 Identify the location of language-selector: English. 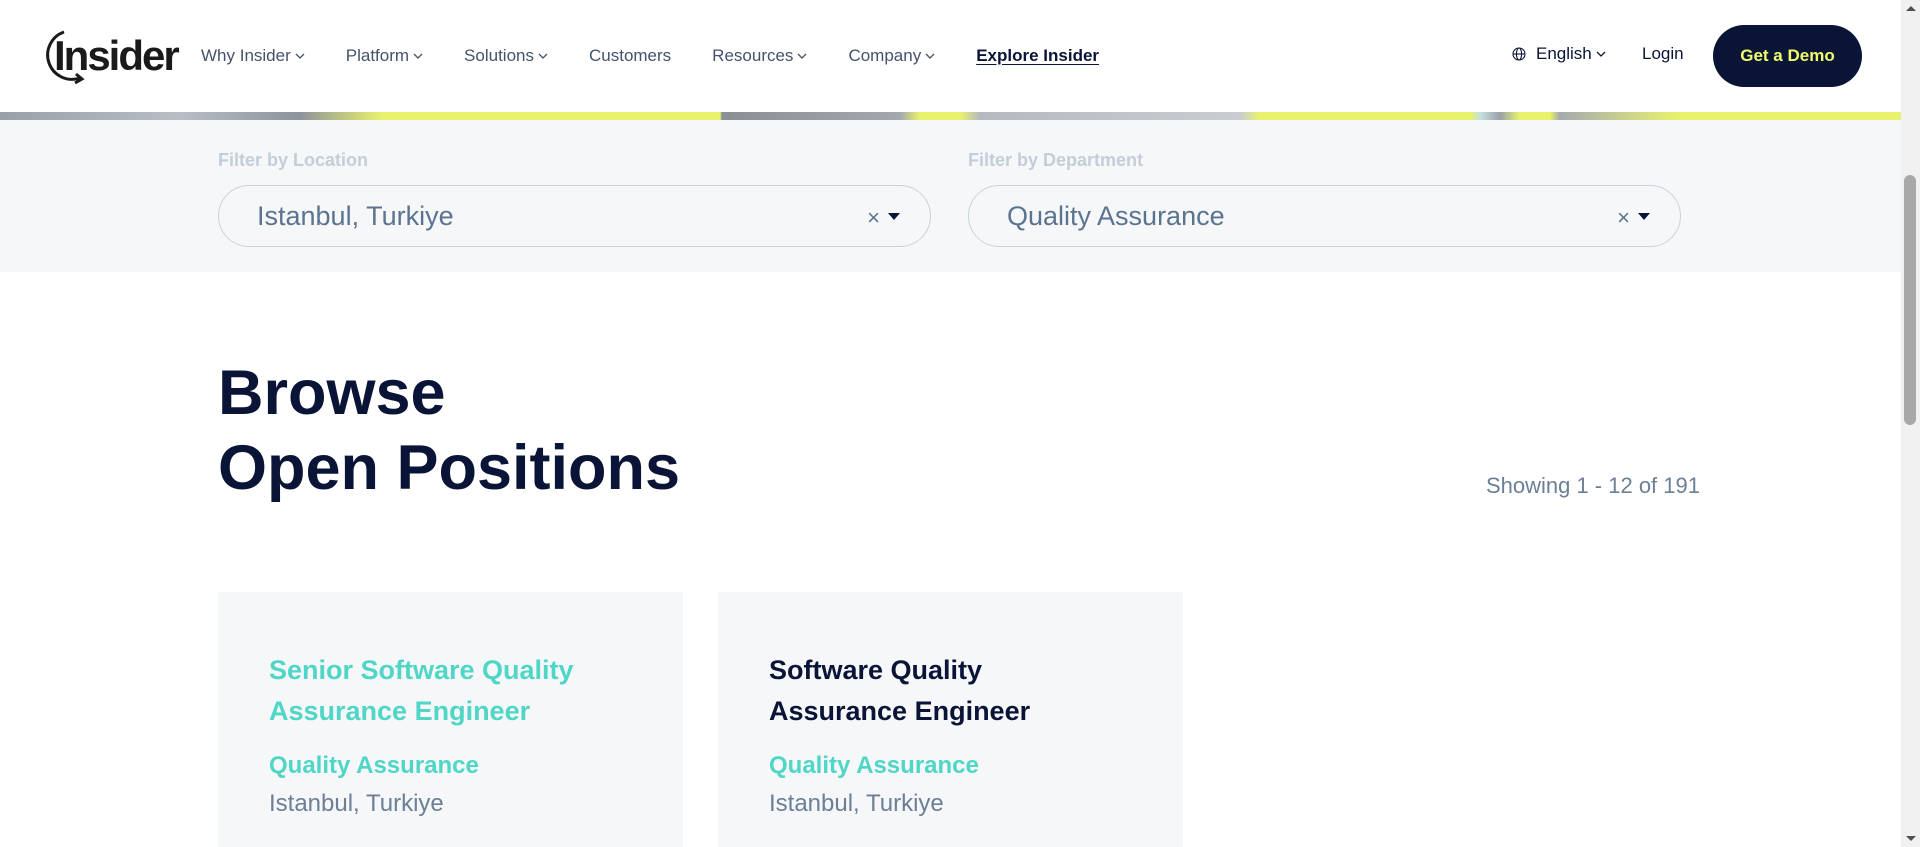
(1559, 54).